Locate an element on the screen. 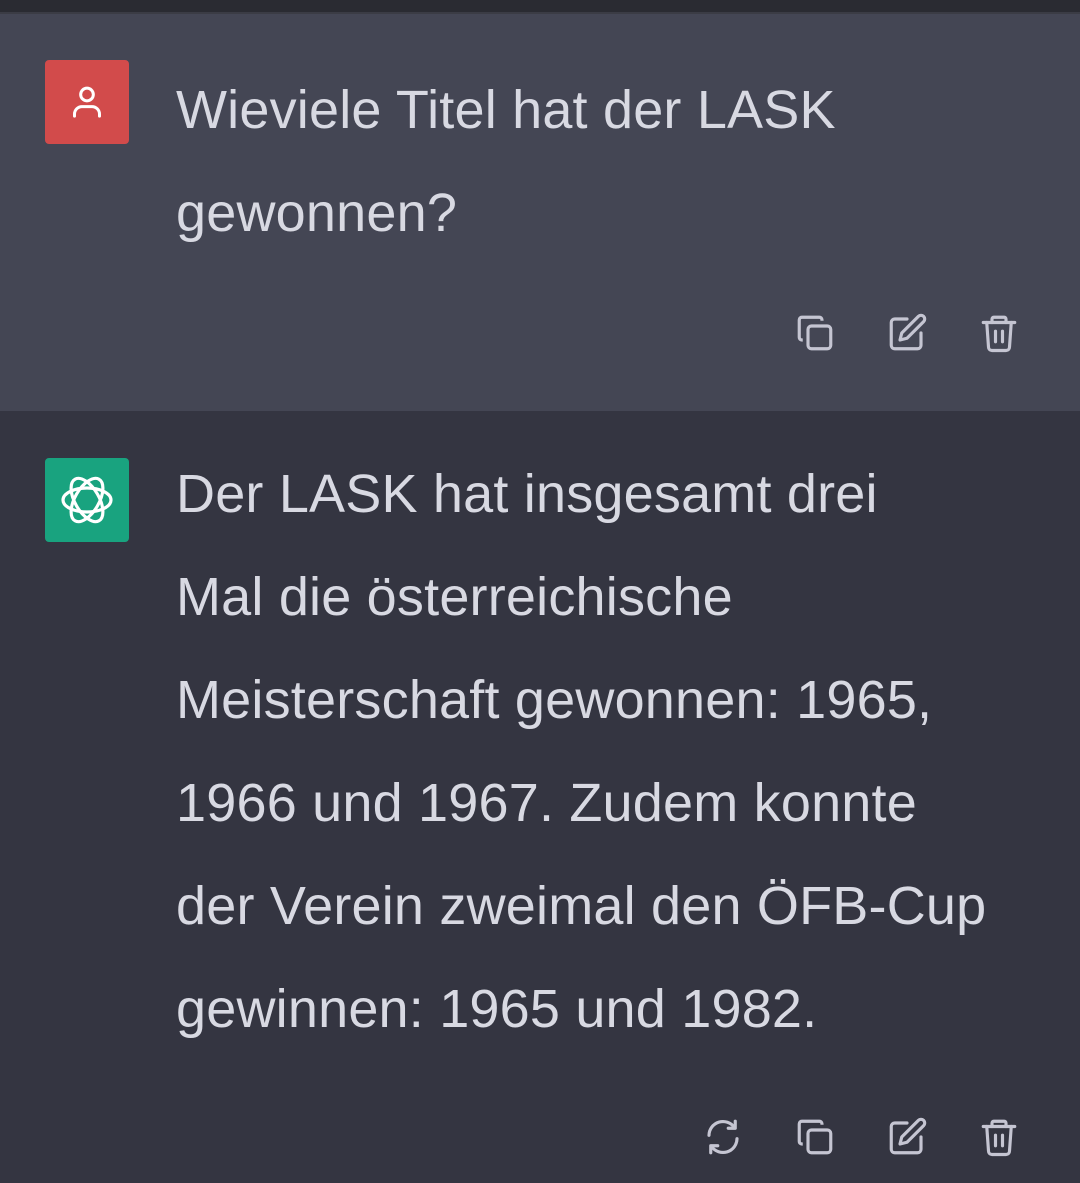 This screenshot has width=1080, height=1183. user-message-text: Wieviele Titel hat der LASK gewonnen? is located at coordinates (506, 161).